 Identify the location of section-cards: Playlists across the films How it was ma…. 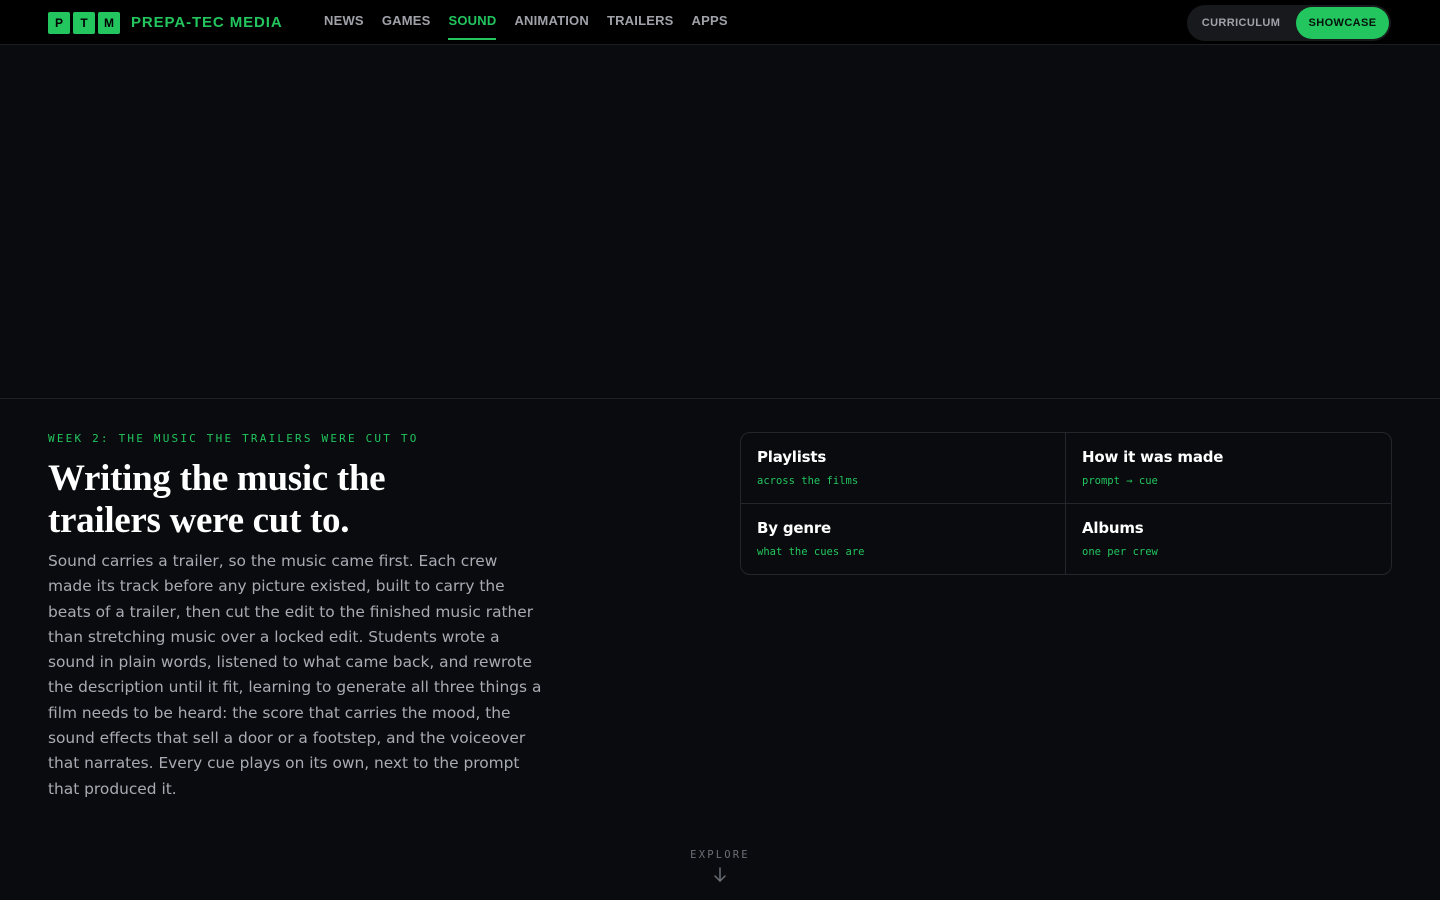
(1066, 503).